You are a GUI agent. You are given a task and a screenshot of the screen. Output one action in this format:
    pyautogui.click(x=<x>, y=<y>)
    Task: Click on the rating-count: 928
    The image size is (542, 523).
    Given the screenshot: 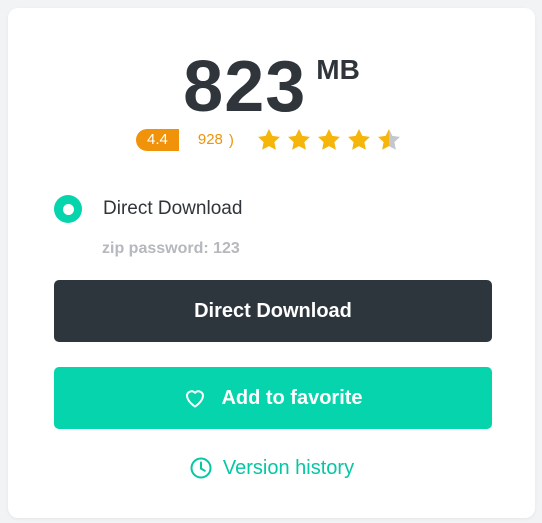 What is the action you would take?
    pyautogui.click(x=200, y=140)
    